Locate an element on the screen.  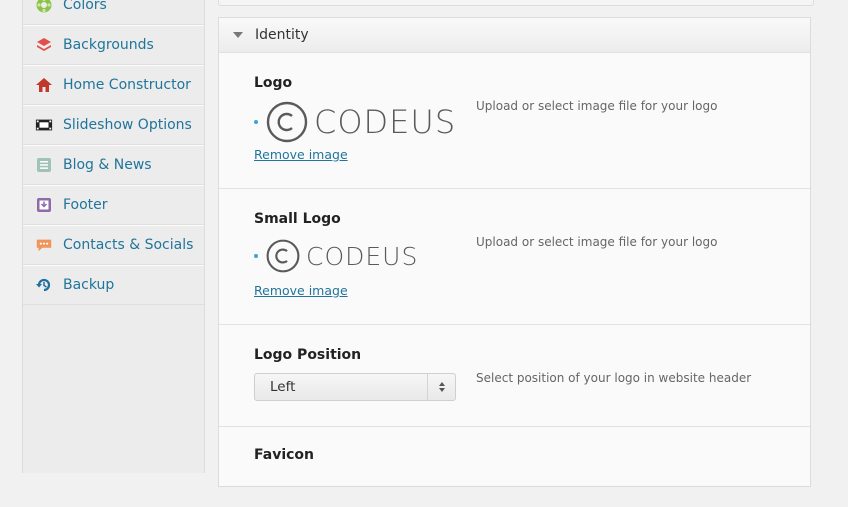
sidebar-item-label: Home Constructor is located at coordinates (127, 85).